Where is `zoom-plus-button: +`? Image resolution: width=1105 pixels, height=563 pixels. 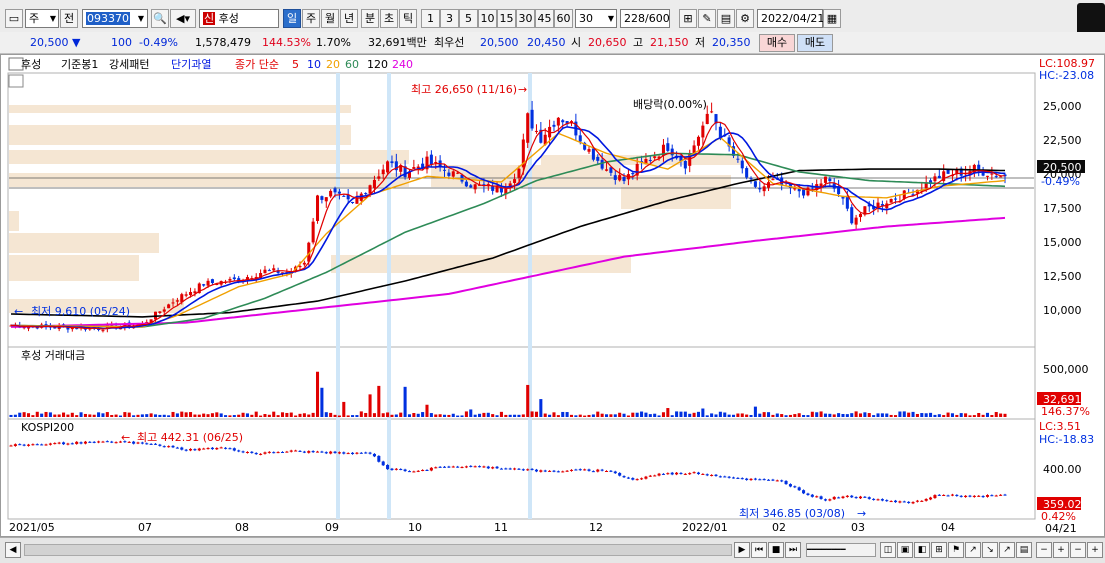 zoom-plus-button: + is located at coordinates (1095, 550).